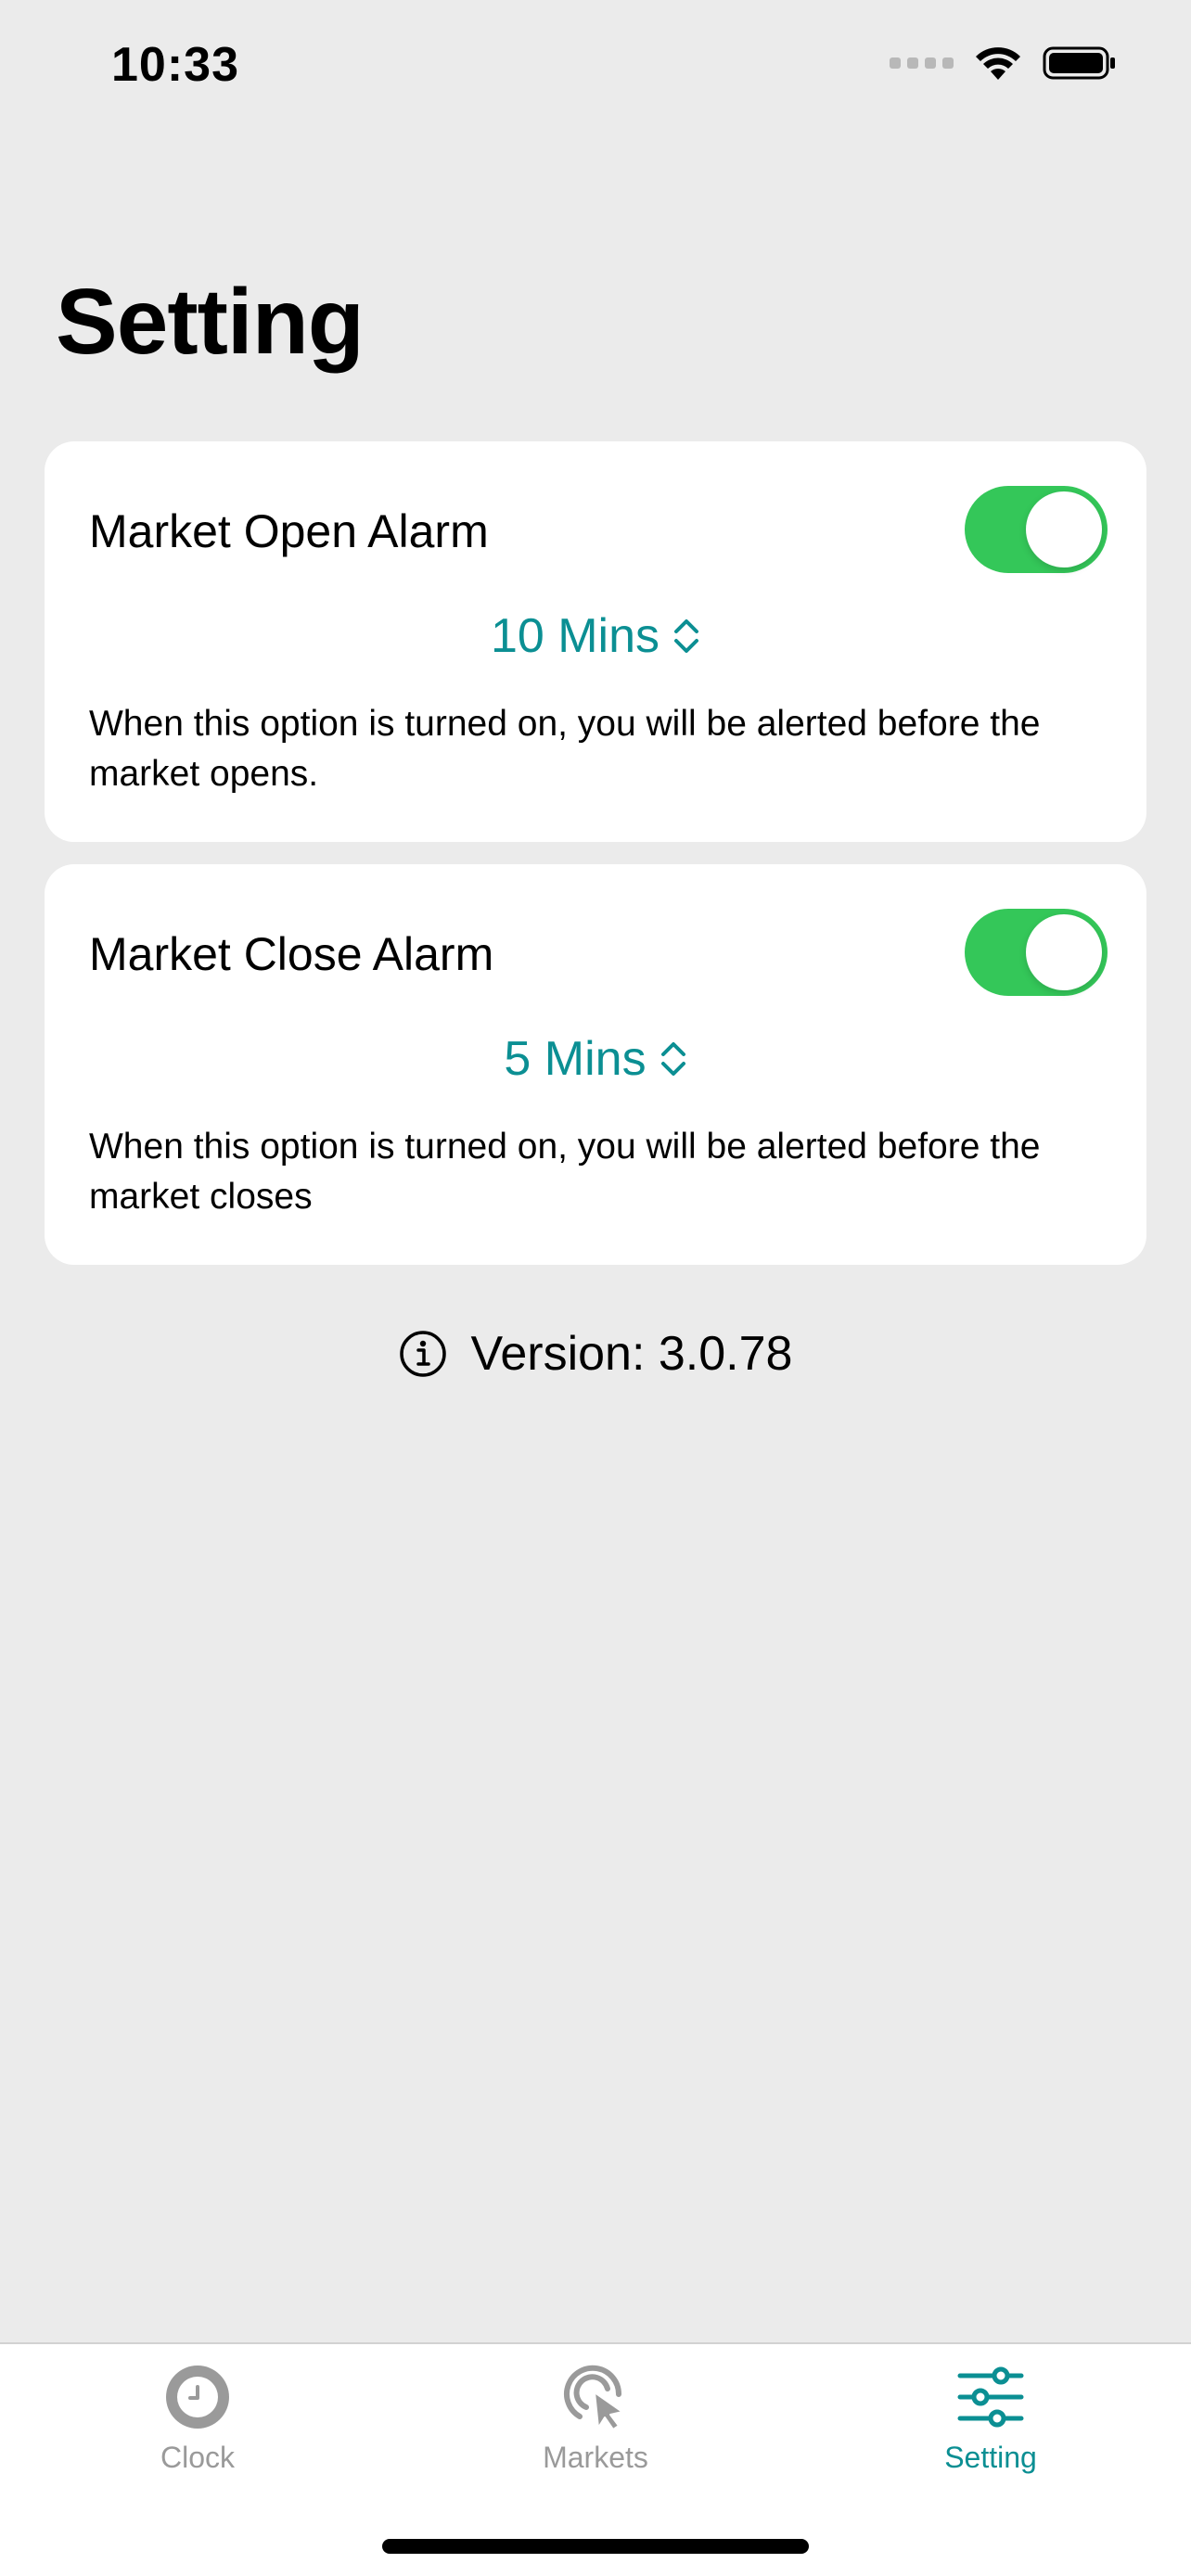  I want to click on market-open-alarm-toggle, so click(1036, 529).